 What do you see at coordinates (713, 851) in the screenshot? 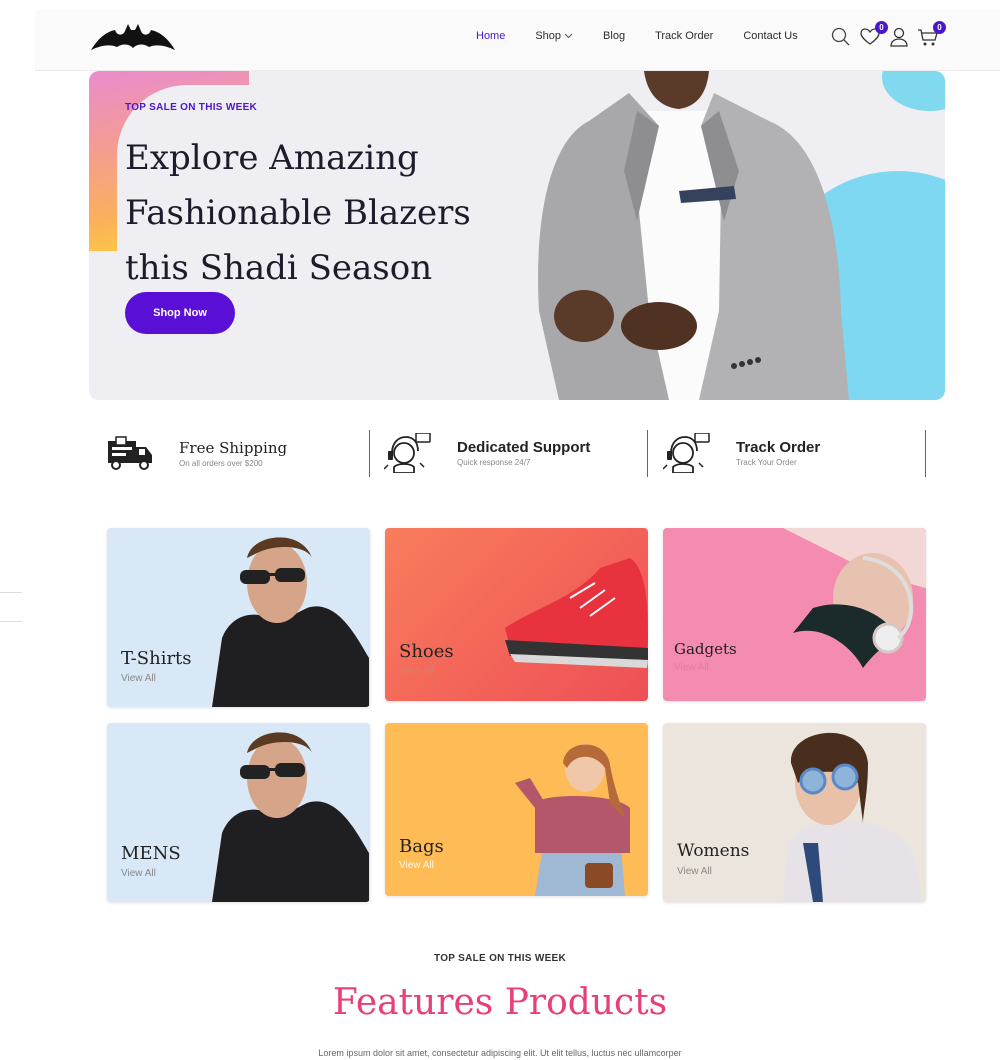
I see `category-title: Womens` at bounding box center [713, 851].